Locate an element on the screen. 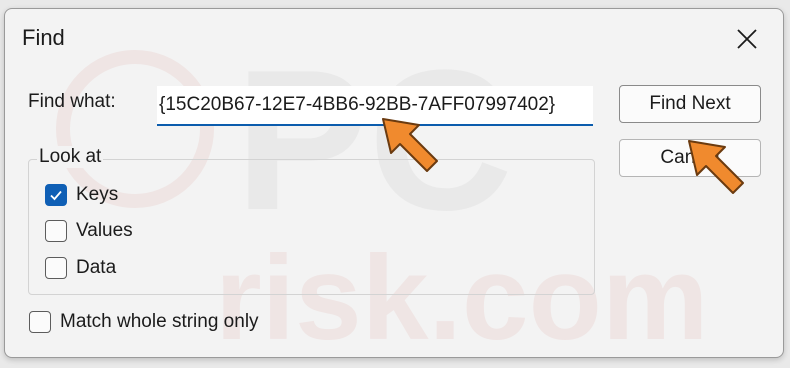 This screenshot has height=368, width=790. values-checkbox-row: Values is located at coordinates (89, 231).